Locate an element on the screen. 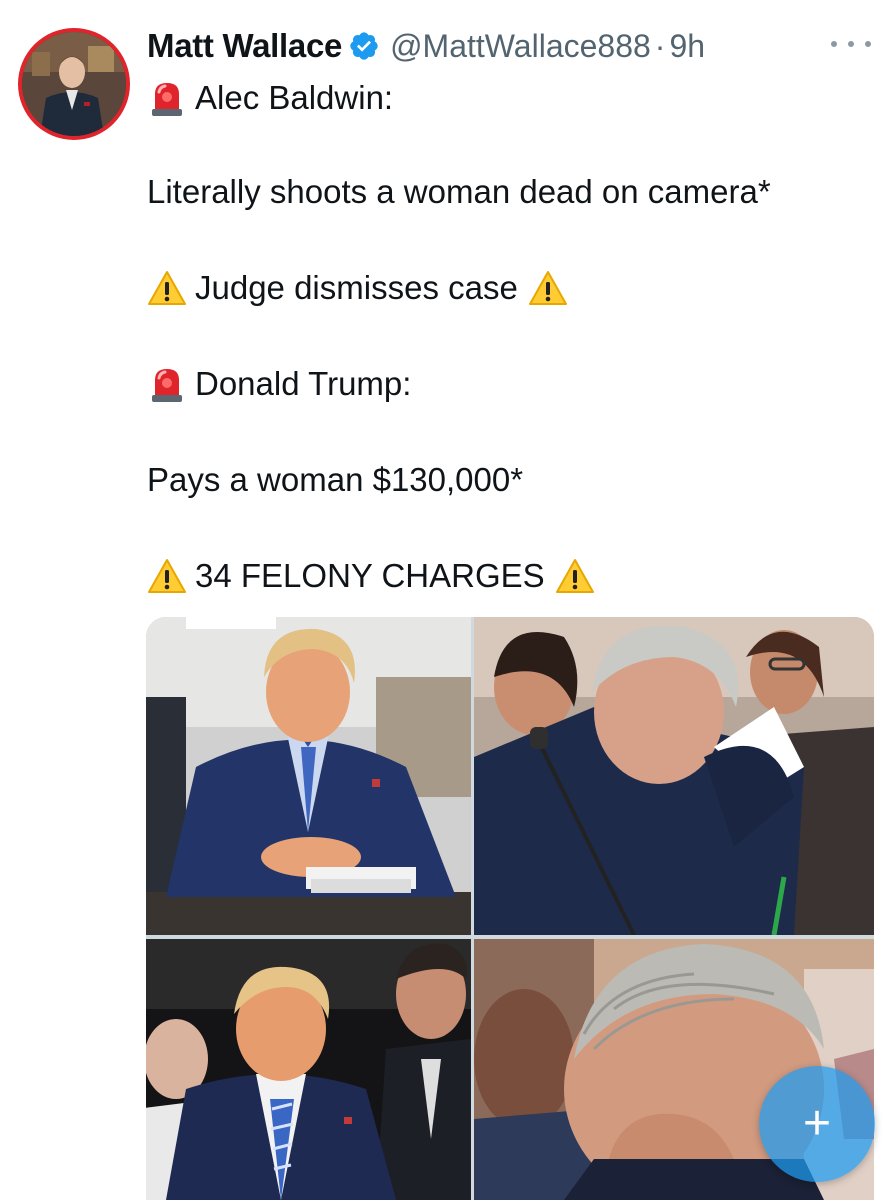  avatar-image is located at coordinates (74, 84).